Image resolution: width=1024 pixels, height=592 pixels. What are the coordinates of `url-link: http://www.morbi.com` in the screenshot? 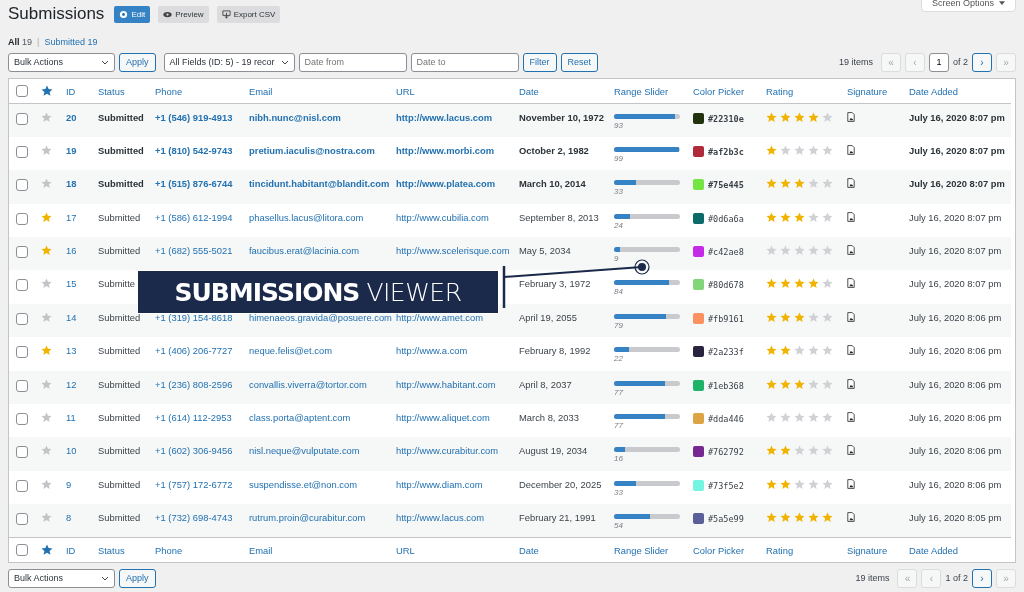 It's located at (445, 150).